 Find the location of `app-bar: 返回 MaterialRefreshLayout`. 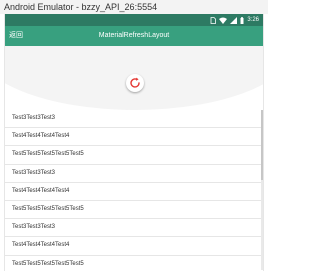

app-bar: 返回 MaterialRefreshLayout is located at coordinates (134, 36).